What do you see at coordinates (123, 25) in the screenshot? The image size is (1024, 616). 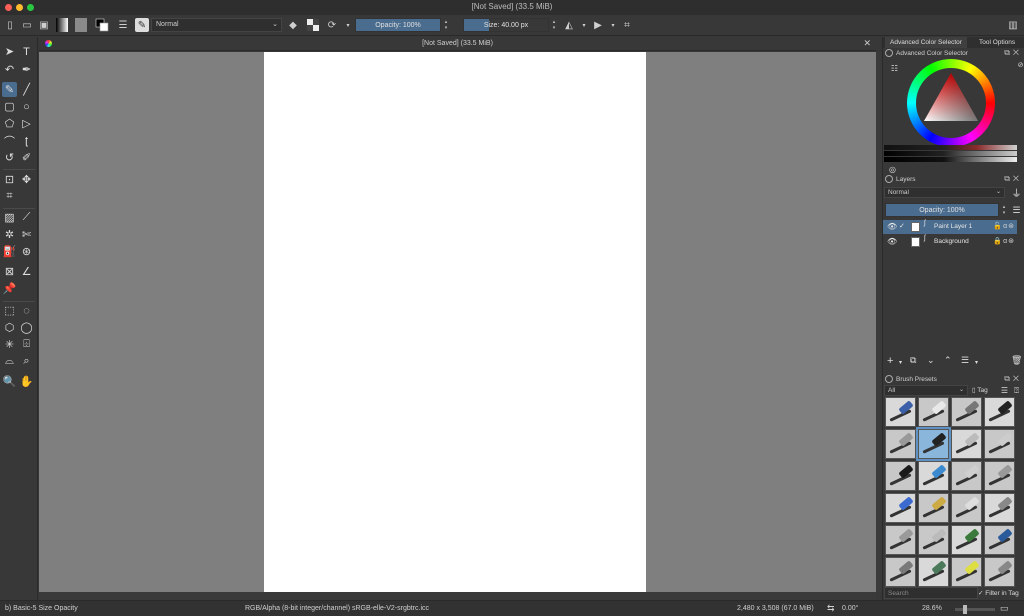 I see `brush-settings-icon: ☰` at bounding box center [123, 25].